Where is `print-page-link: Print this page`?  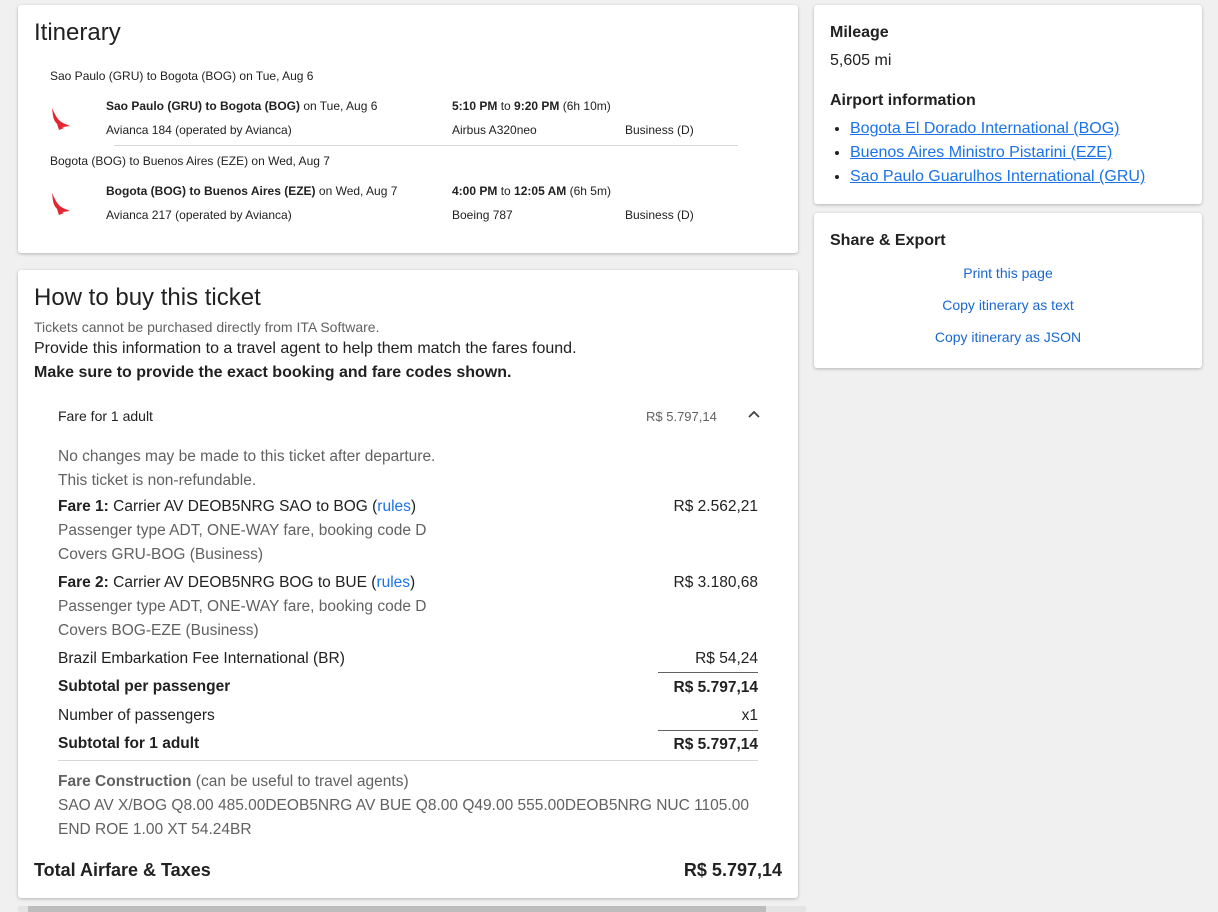
print-page-link: Print this page is located at coordinates (1008, 273).